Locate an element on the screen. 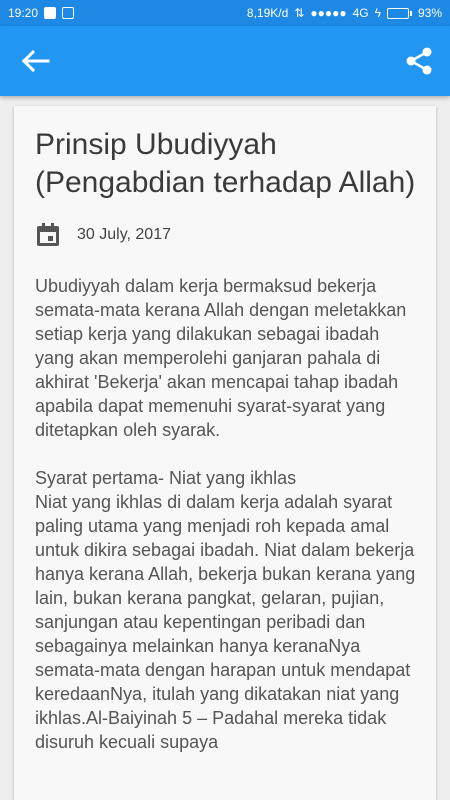  share-icon is located at coordinates (419, 61).